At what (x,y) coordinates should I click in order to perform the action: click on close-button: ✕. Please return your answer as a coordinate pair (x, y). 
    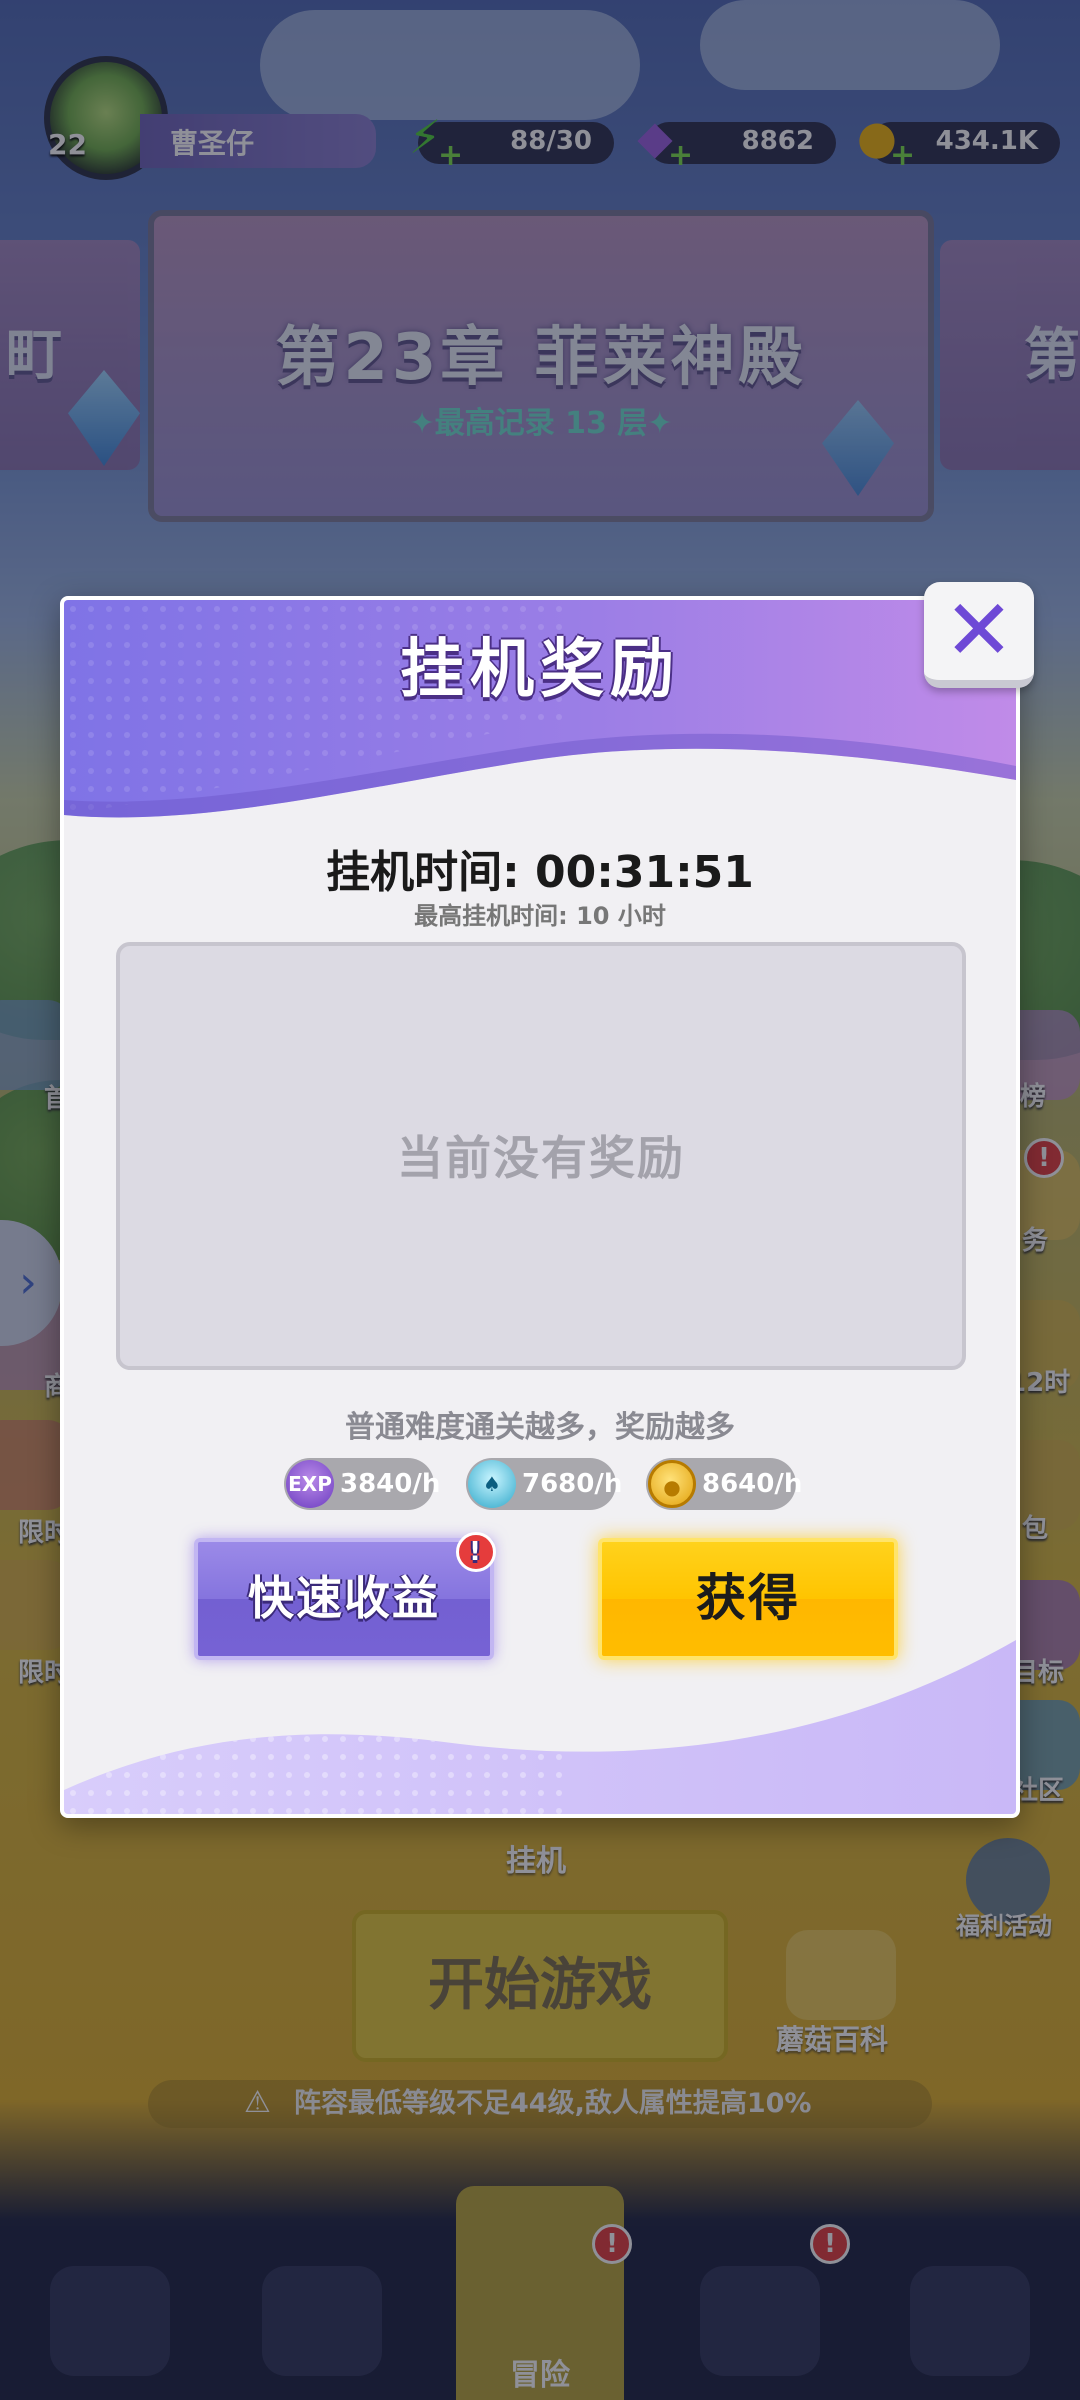
    Looking at the image, I should click on (979, 635).